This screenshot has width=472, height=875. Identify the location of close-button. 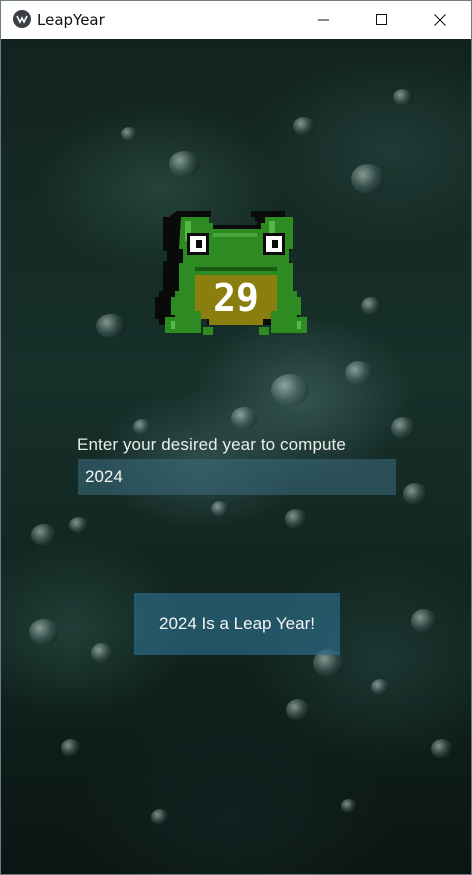
(440, 20).